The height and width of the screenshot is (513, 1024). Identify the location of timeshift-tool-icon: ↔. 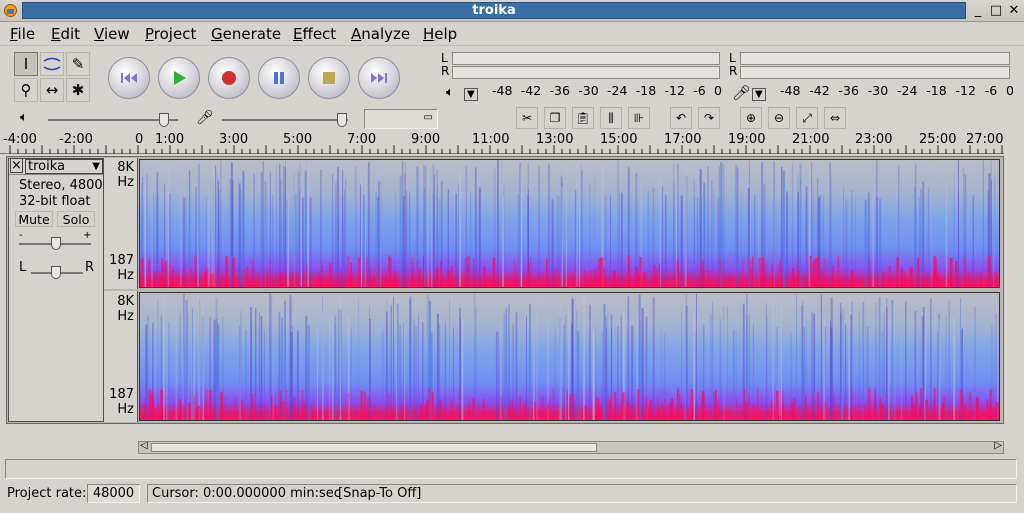
(52, 90).